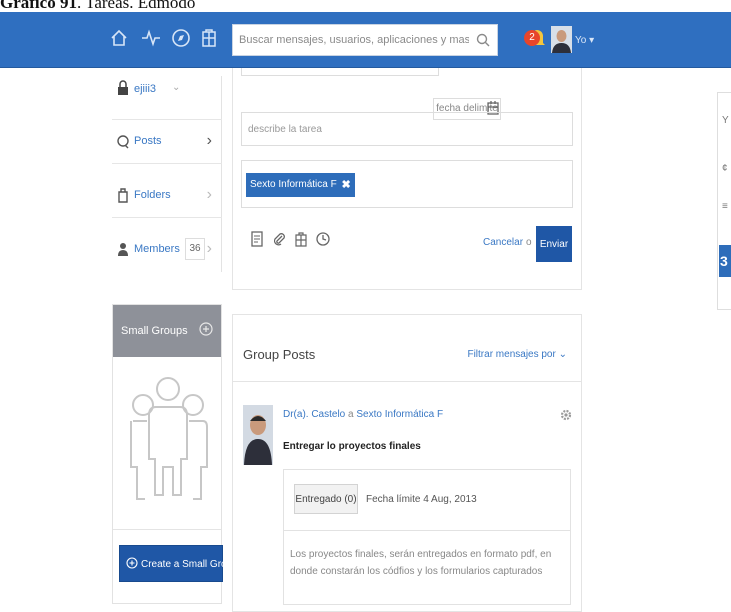 The height and width of the screenshot is (612, 731). I want to click on small-groups-panel: Small Groups Create a Small Group, so click(175, 454).